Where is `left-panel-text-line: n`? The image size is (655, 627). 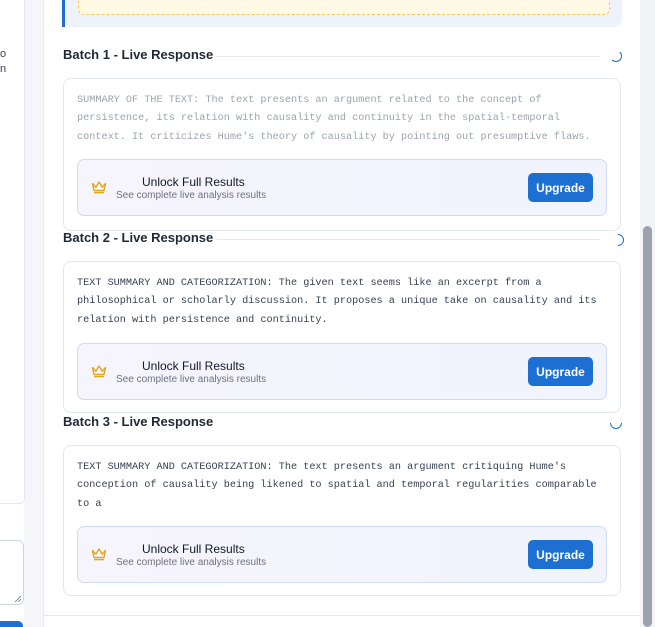
left-panel-text-line: n is located at coordinates (3, 69).